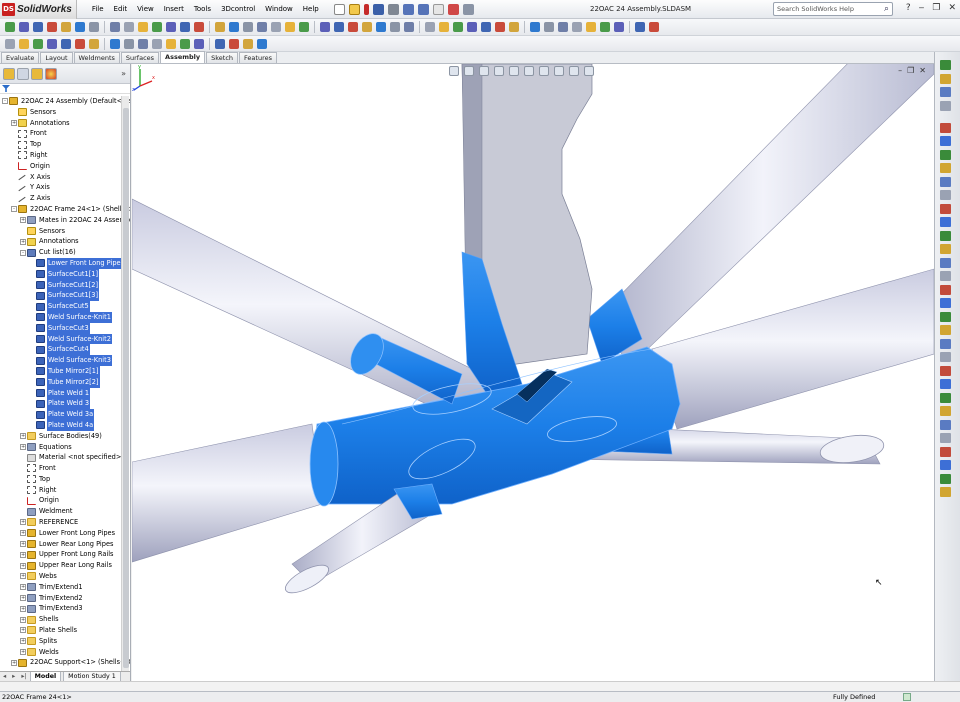 The height and width of the screenshot is (702, 960). Describe the element at coordinates (61, 576) in the screenshot. I see `tree-item: + Webs` at that location.